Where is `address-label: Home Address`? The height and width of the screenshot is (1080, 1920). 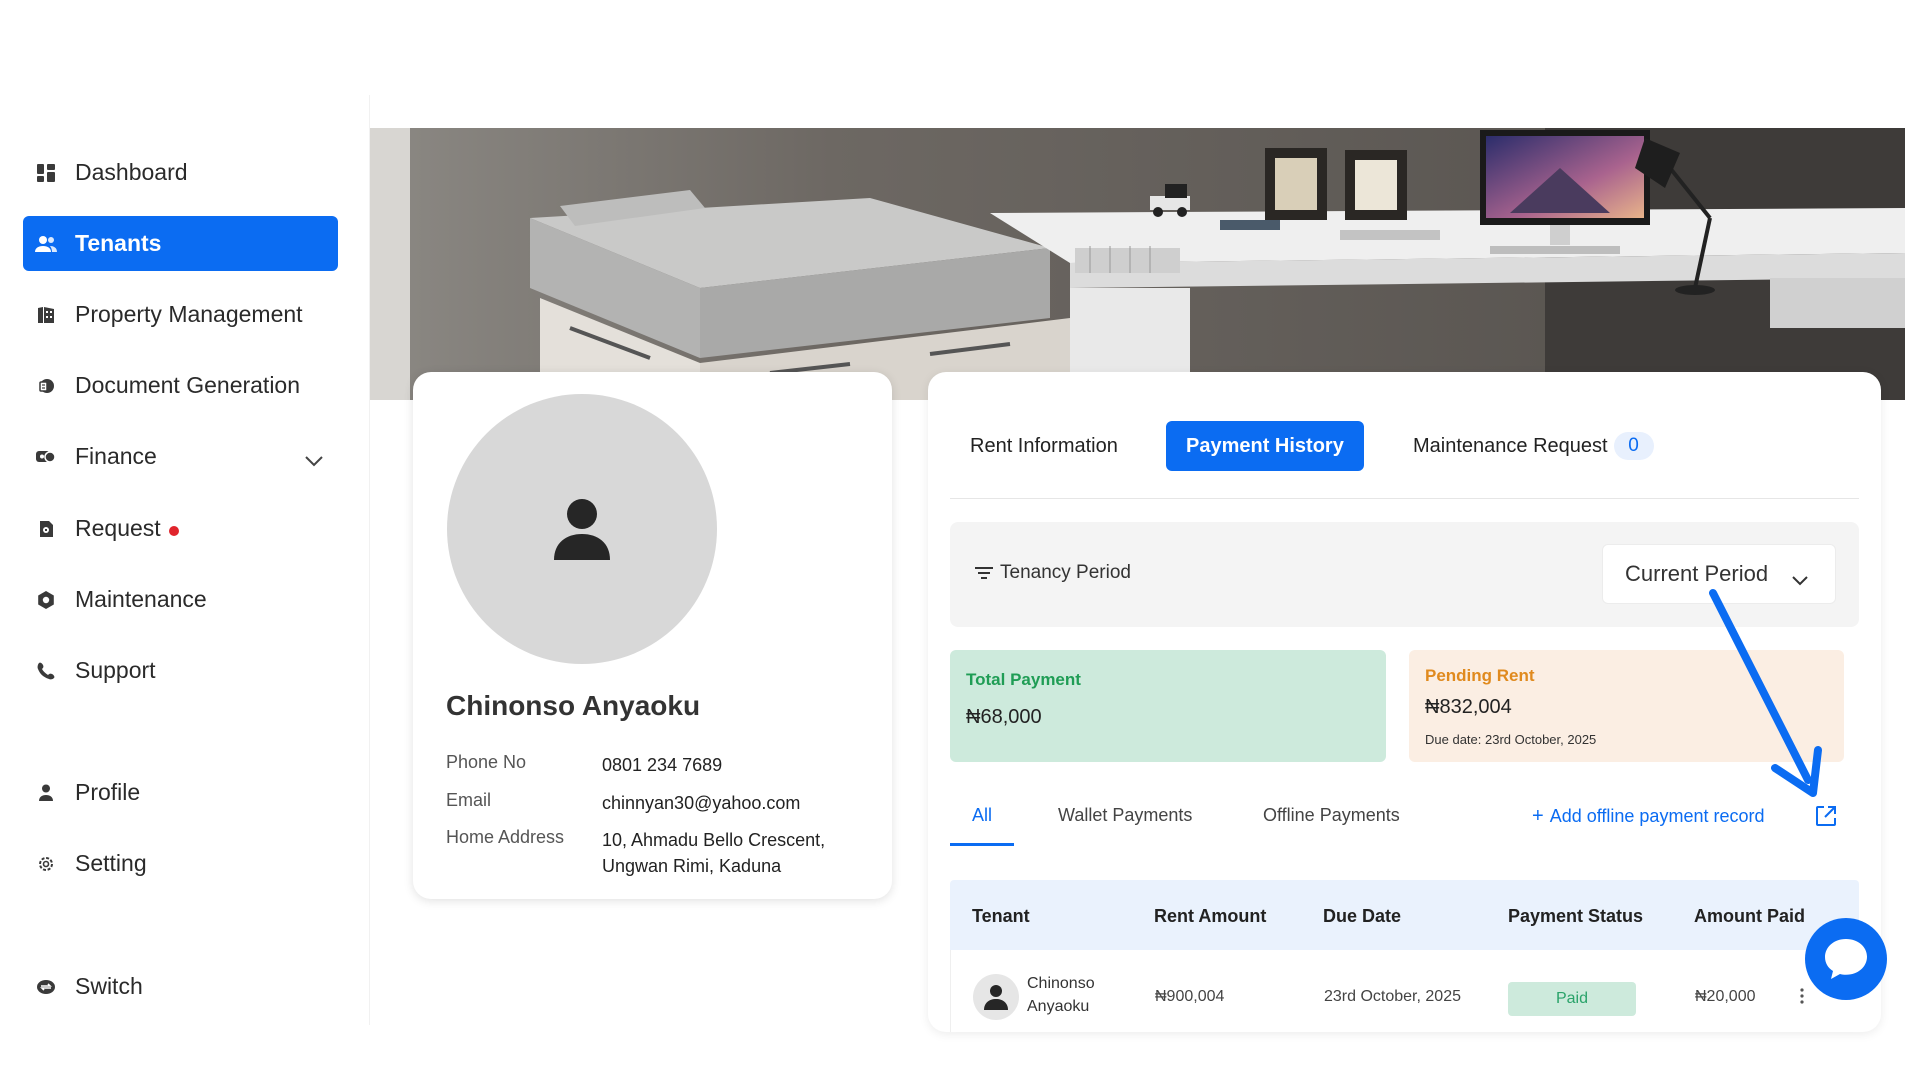 address-label: Home Address is located at coordinates (505, 837).